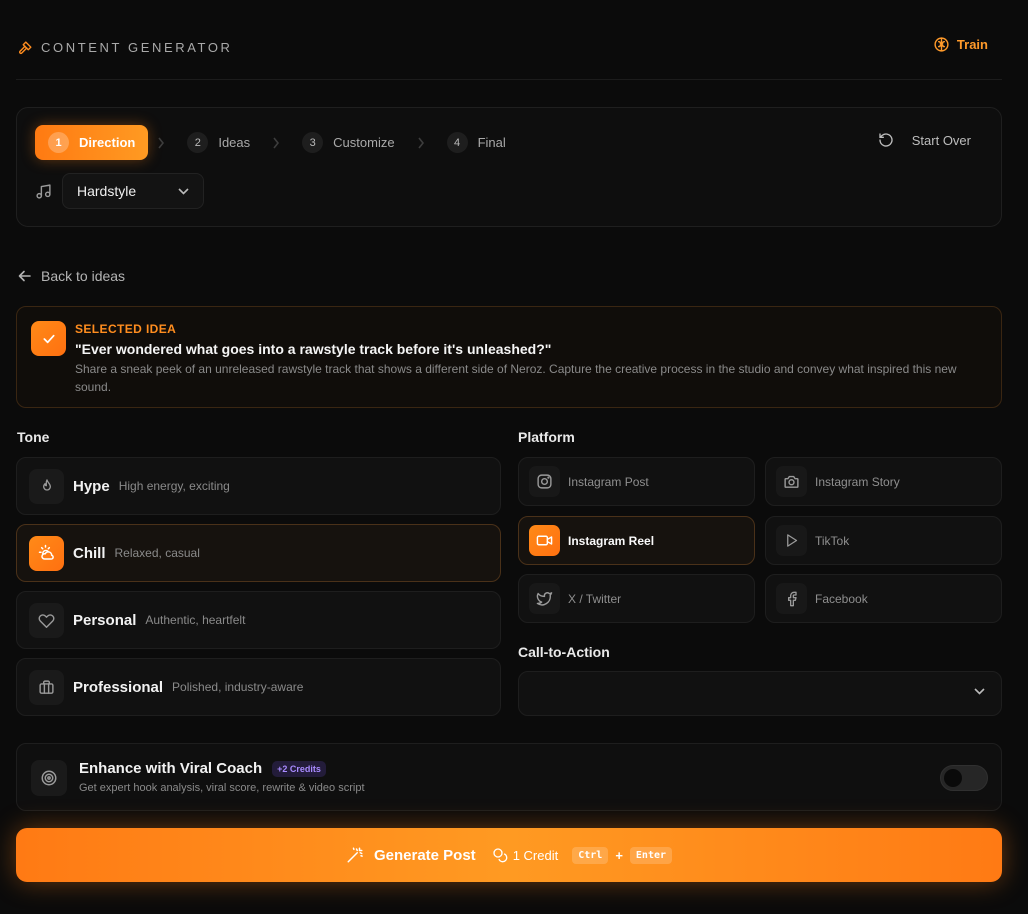 This screenshot has height=914, width=1028. What do you see at coordinates (509, 79) in the screenshot?
I see `header-divider` at bounding box center [509, 79].